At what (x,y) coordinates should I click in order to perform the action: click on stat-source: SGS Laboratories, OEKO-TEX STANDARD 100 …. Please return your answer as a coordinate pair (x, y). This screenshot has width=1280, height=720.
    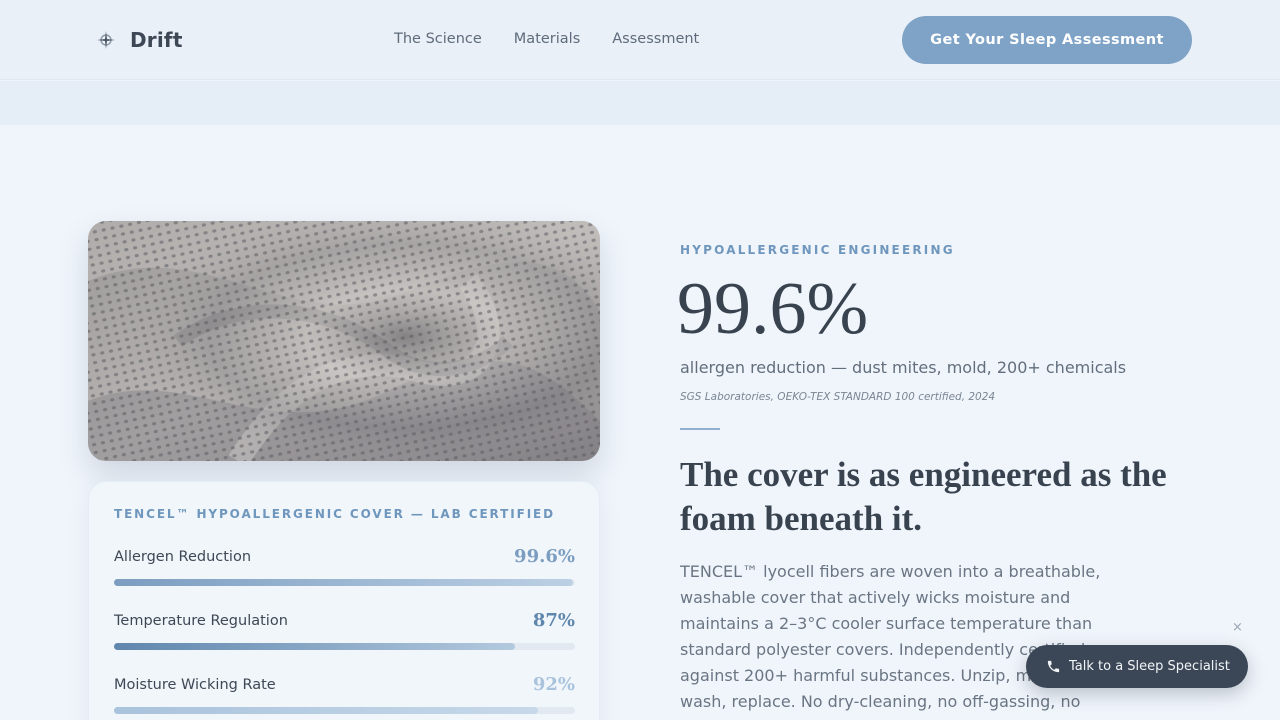
    Looking at the image, I should click on (838, 397).